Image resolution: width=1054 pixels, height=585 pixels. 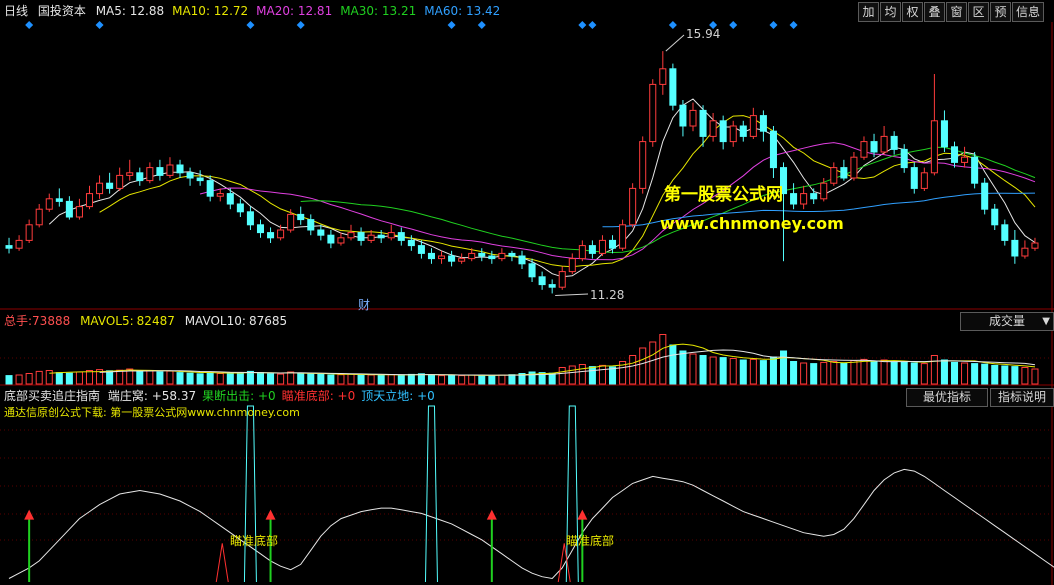 I want to click on watermark-url: www.chnmoney.com, so click(x=752, y=223).